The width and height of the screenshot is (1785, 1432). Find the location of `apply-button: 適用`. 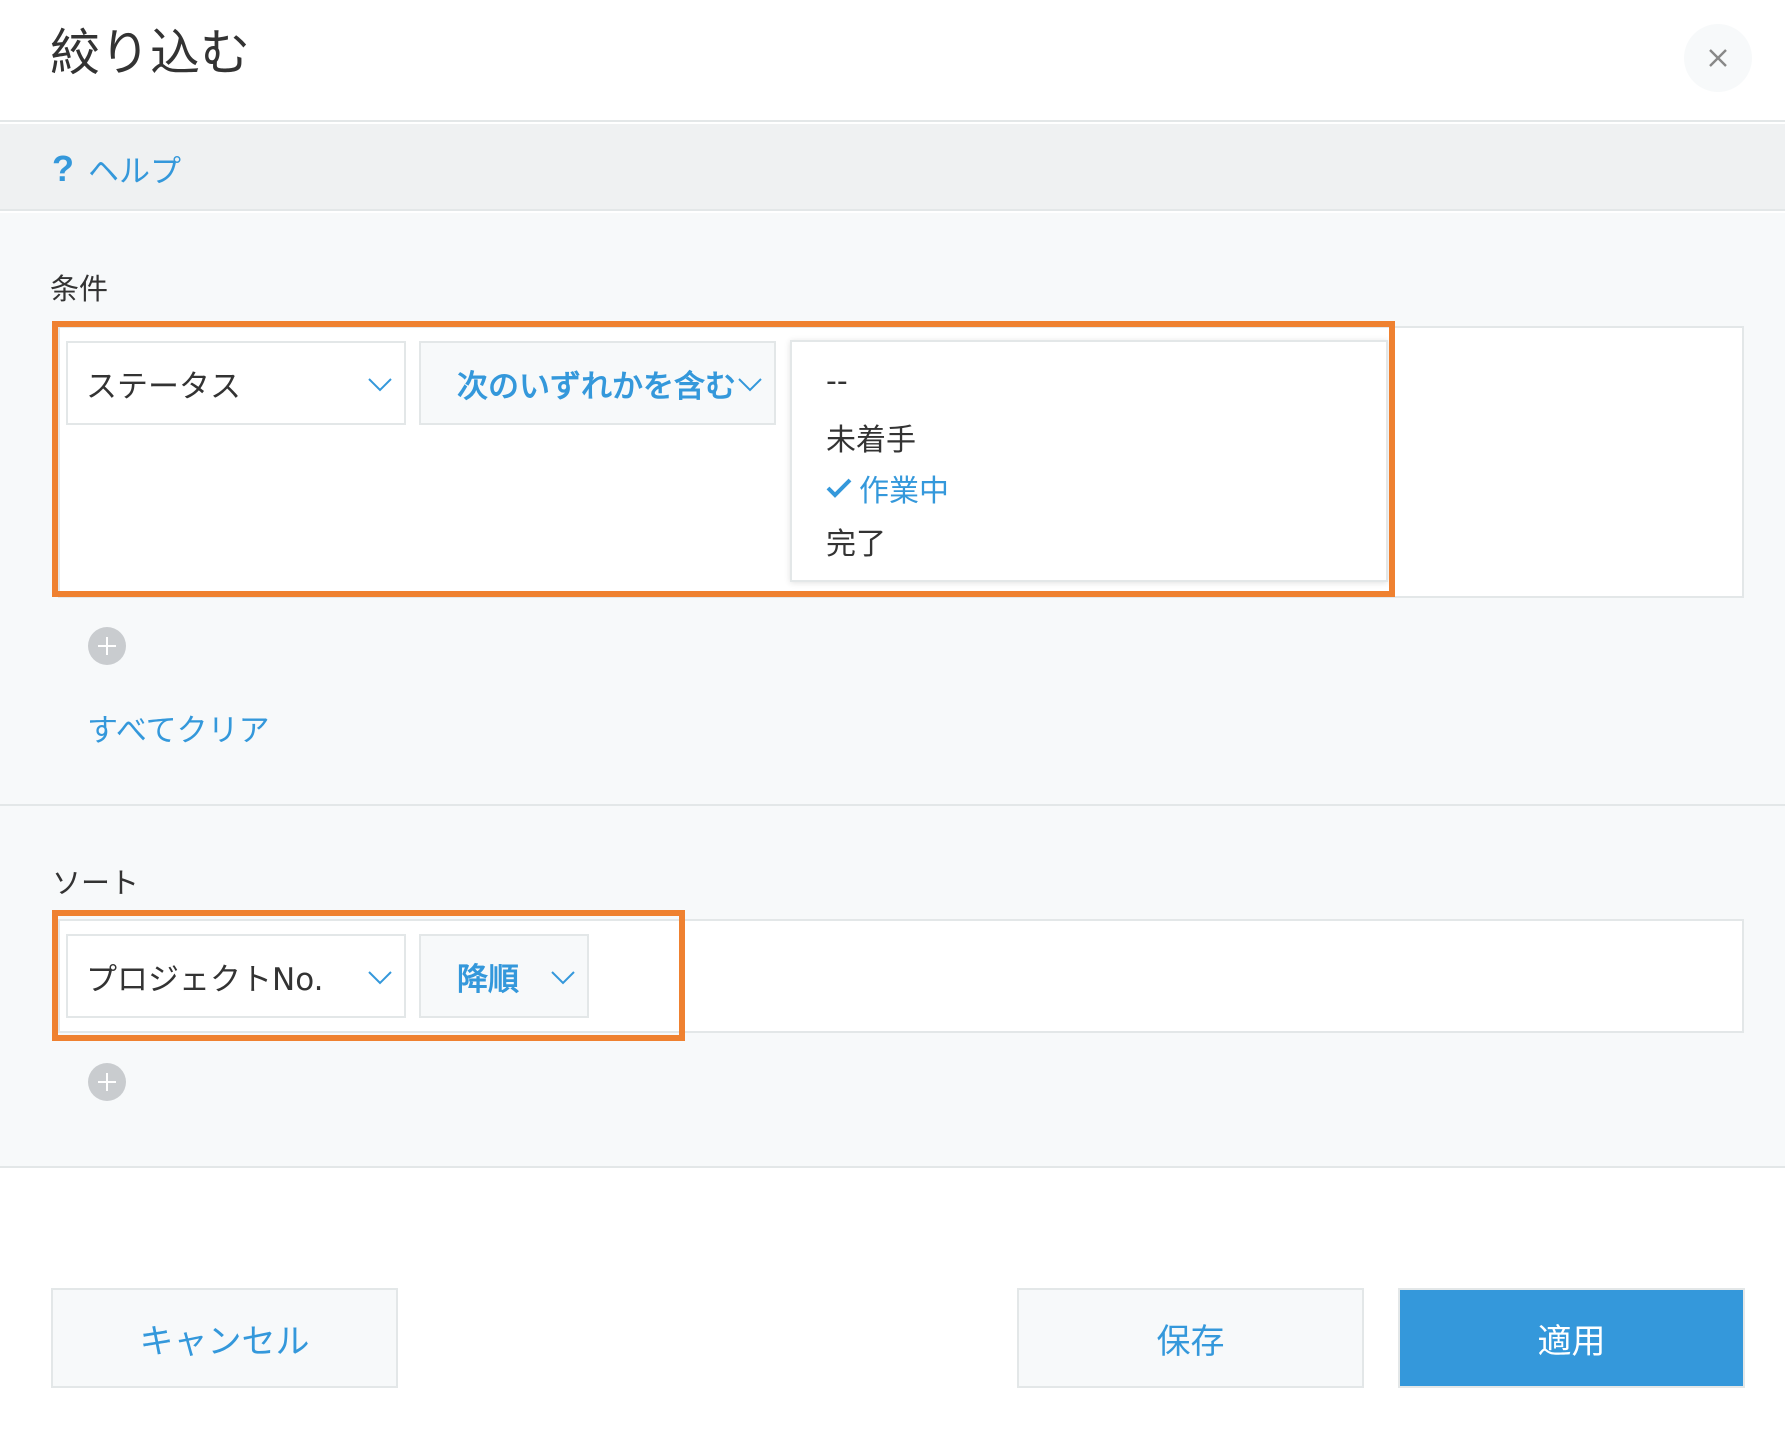

apply-button: 適用 is located at coordinates (1571, 1338).